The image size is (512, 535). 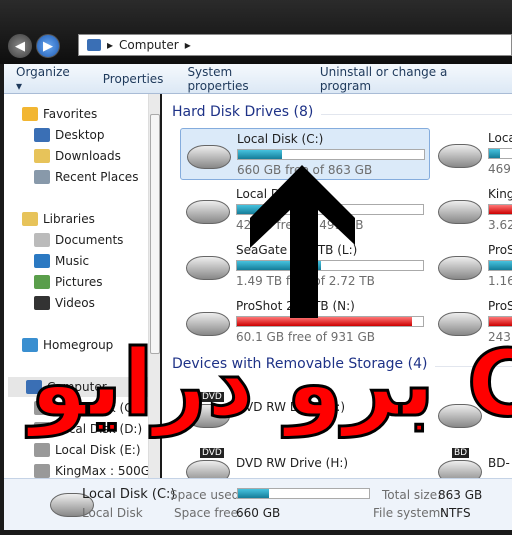 What do you see at coordinates (69, 219) in the screenshot?
I see `sidebar-item-label: Libraries` at bounding box center [69, 219].